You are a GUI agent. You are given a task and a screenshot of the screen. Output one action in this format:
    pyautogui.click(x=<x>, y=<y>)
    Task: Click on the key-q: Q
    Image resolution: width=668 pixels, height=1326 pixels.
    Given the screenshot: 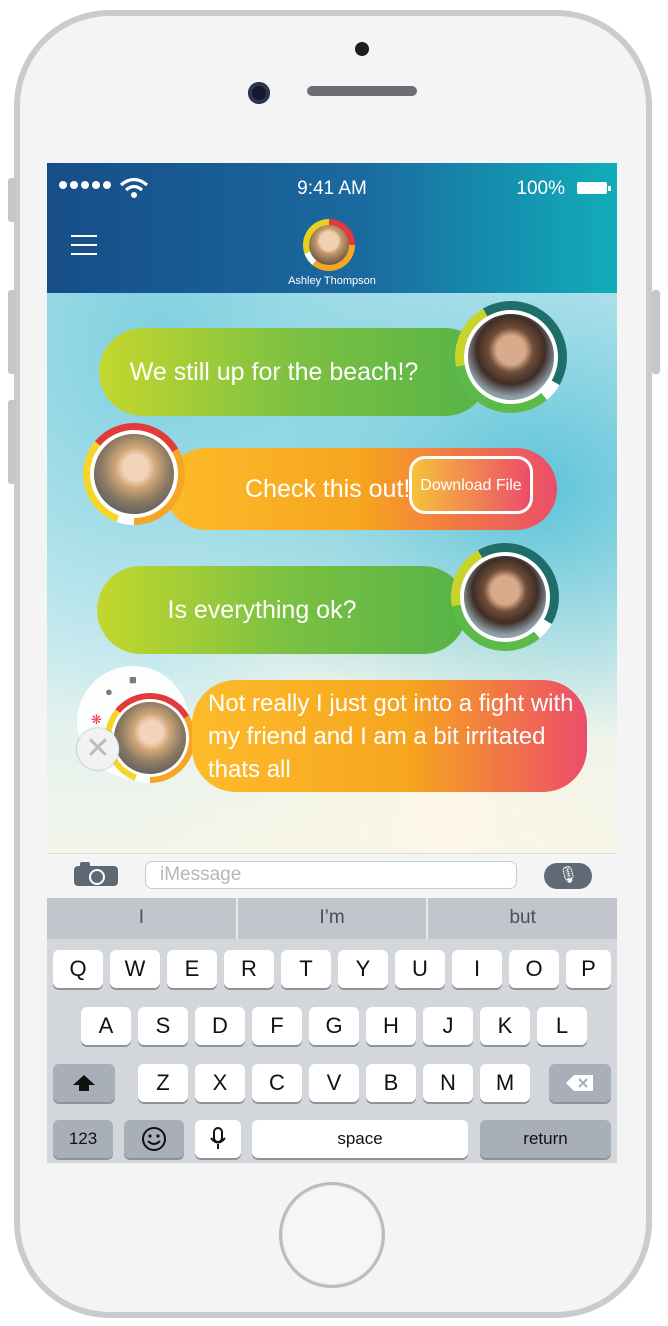 What is the action you would take?
    pyautogui.click(x=78, y=969)
    